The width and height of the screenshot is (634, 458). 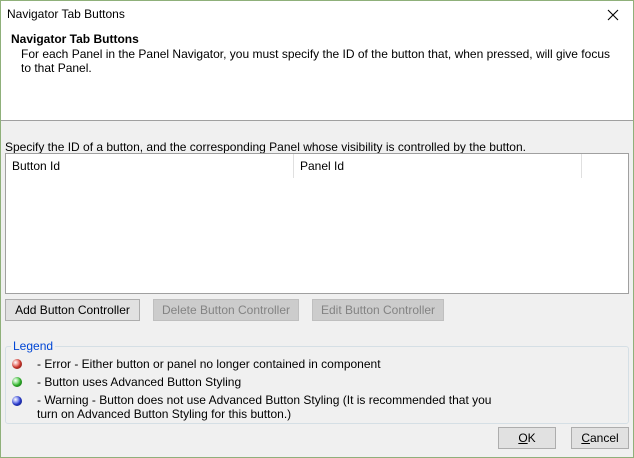 I want to click on header-title: Navigator Tab Buttons, so click(x=75, y=39).